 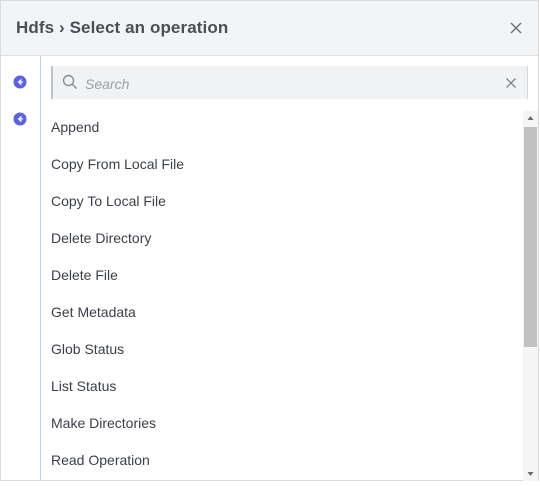 What do you see at coordinates (516, 28) in the screenshot?
I see `close-icon` at bounding box center [516, 28].